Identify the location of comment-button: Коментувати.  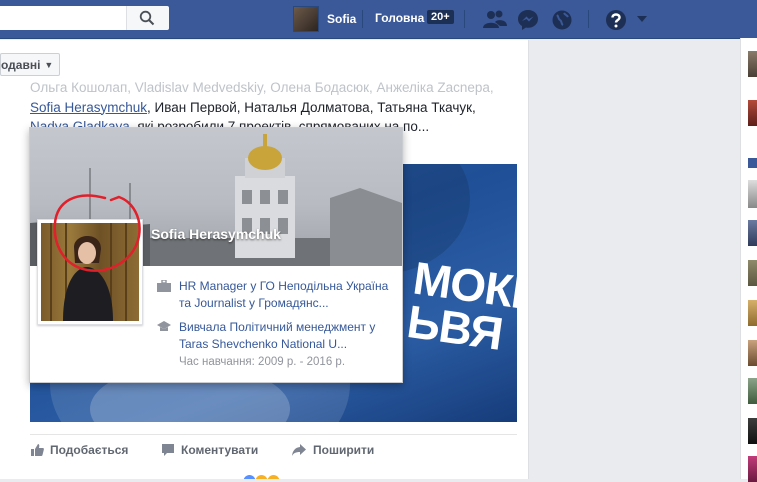
(209, 450).